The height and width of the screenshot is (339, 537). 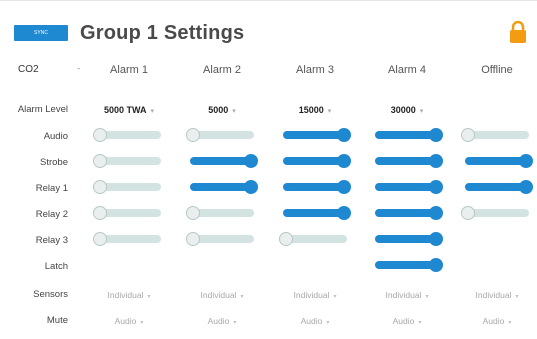 What do you see at coordinates (407, 70) in the screenshot?
I see `column-header: Alarm 4` at bounding box center [407, 70].